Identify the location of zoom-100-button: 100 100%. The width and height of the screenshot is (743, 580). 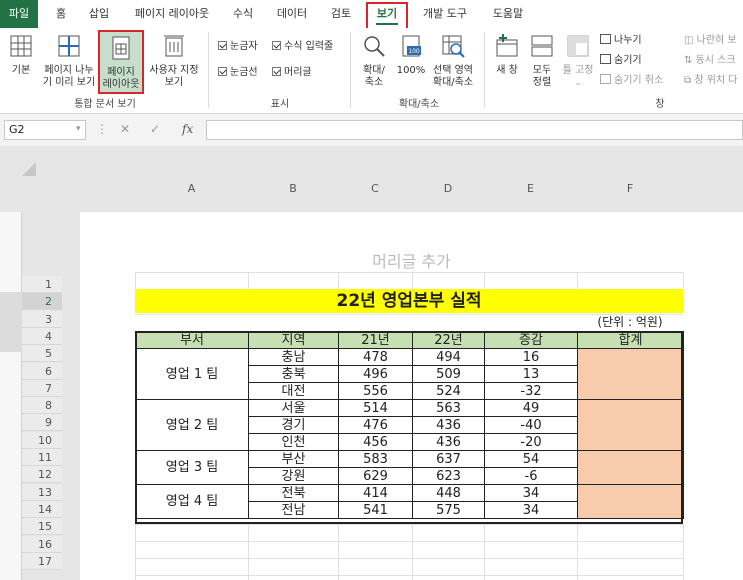
(411, 55).